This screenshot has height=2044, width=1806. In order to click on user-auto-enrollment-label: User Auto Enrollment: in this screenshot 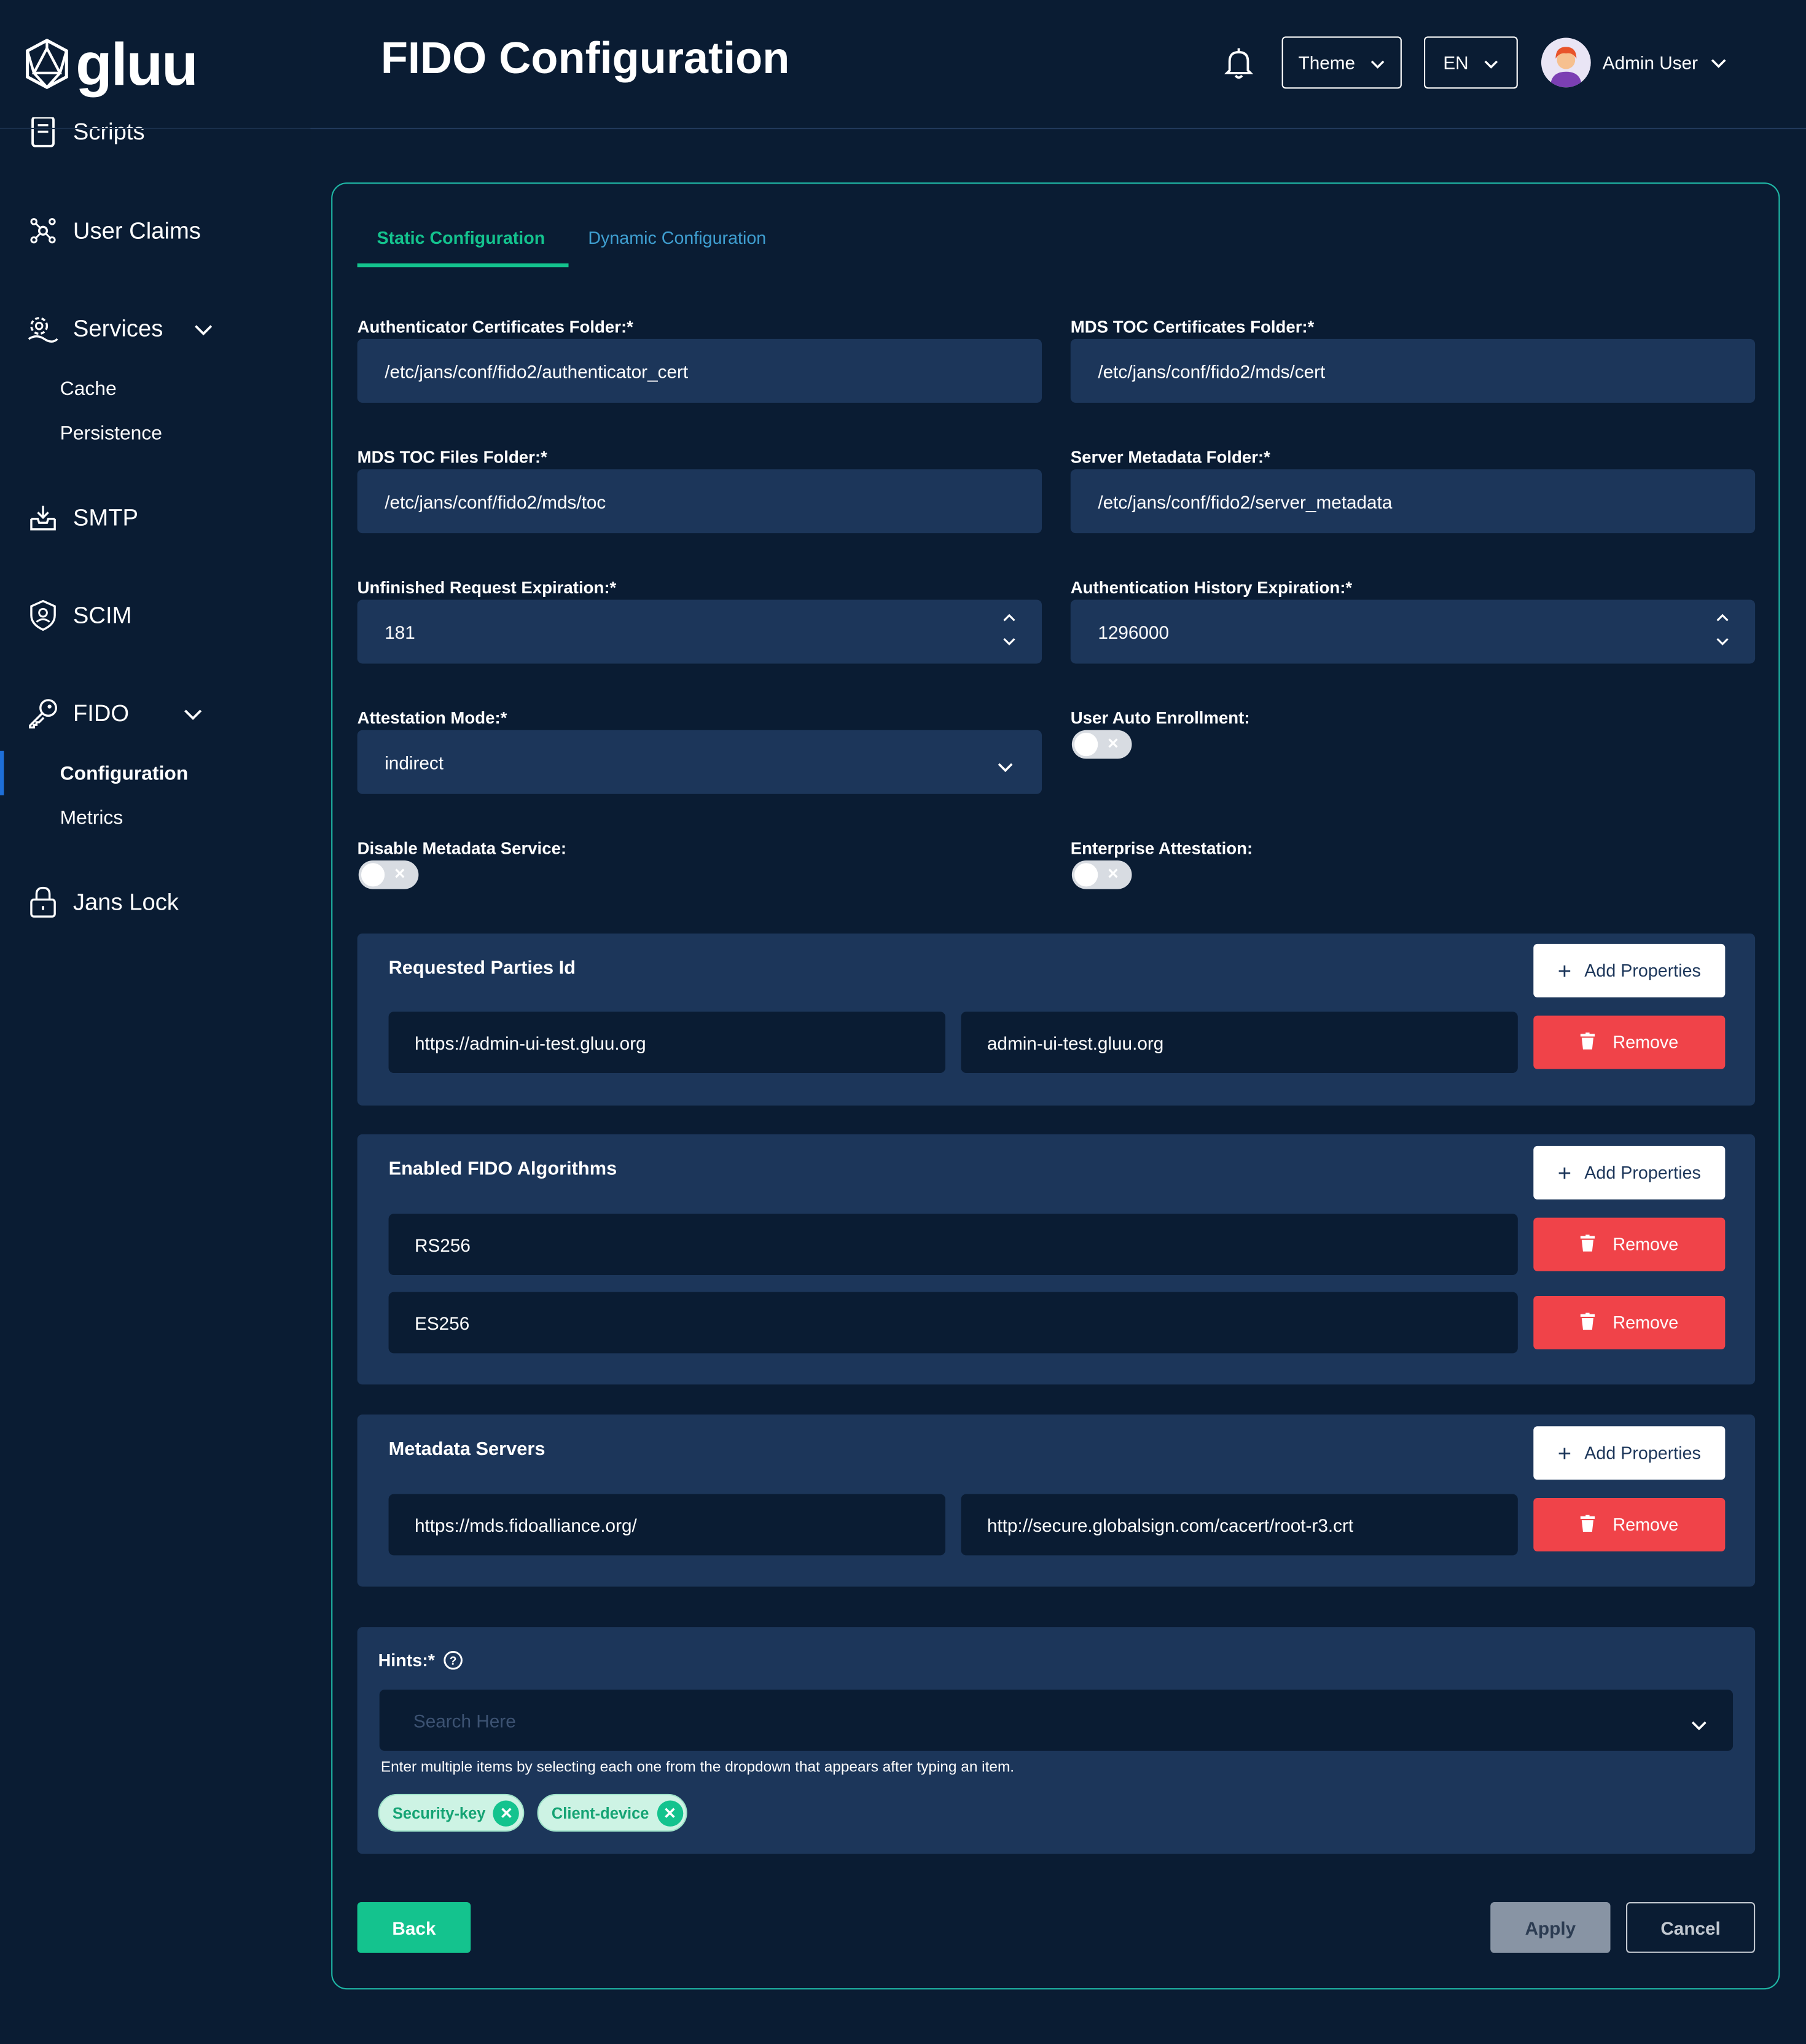, I will do `click(1160, 718)`.